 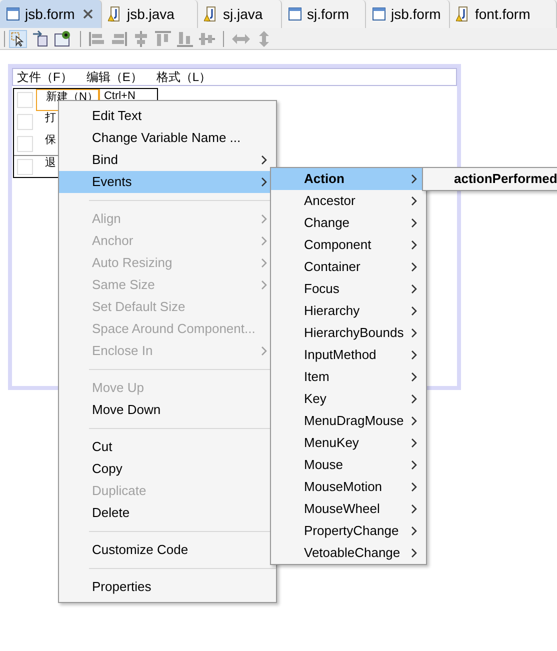 I want to click on editor-tab: jsb.java, so click(x=150, y=14).